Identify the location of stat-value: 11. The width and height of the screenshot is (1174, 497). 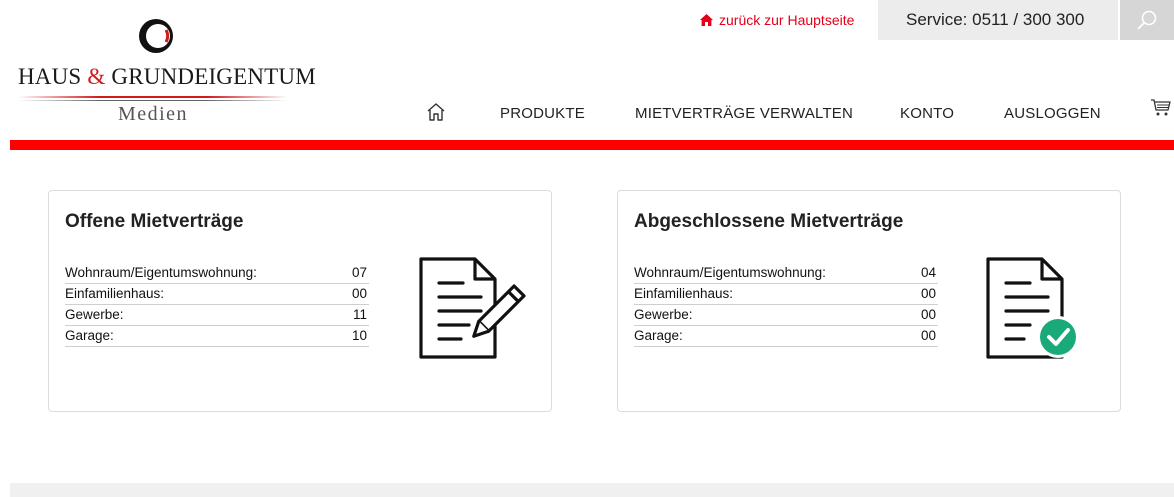
(359, 314).